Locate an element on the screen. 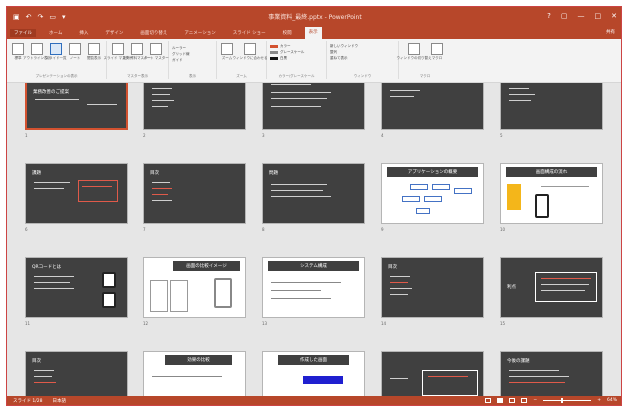 Image resolution: width=628 pixels, height=411 pixels. slide-thumbnail: 利点 is located at coordinates (551, 287).